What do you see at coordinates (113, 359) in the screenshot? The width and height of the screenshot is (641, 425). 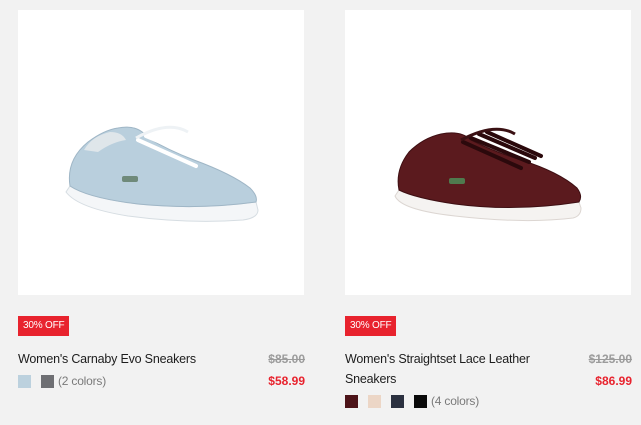 I see `product-title: Women's Carnaby Evo Sneakers` at bounding box center [113, 359].